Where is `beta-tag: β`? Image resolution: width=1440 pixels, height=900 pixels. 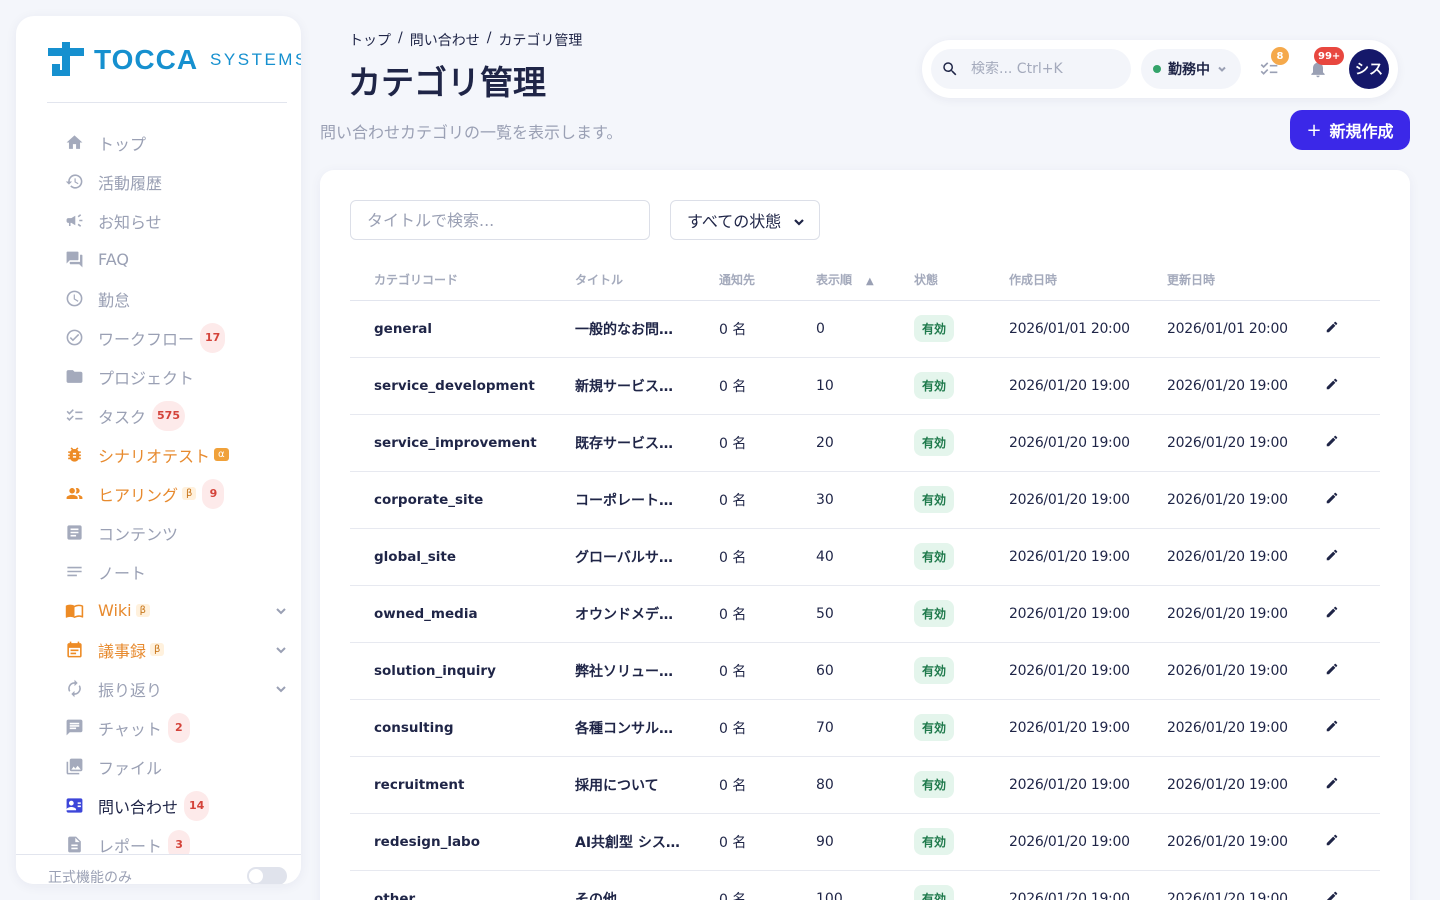
beta-tag: β is located at coordinates (157, 649).